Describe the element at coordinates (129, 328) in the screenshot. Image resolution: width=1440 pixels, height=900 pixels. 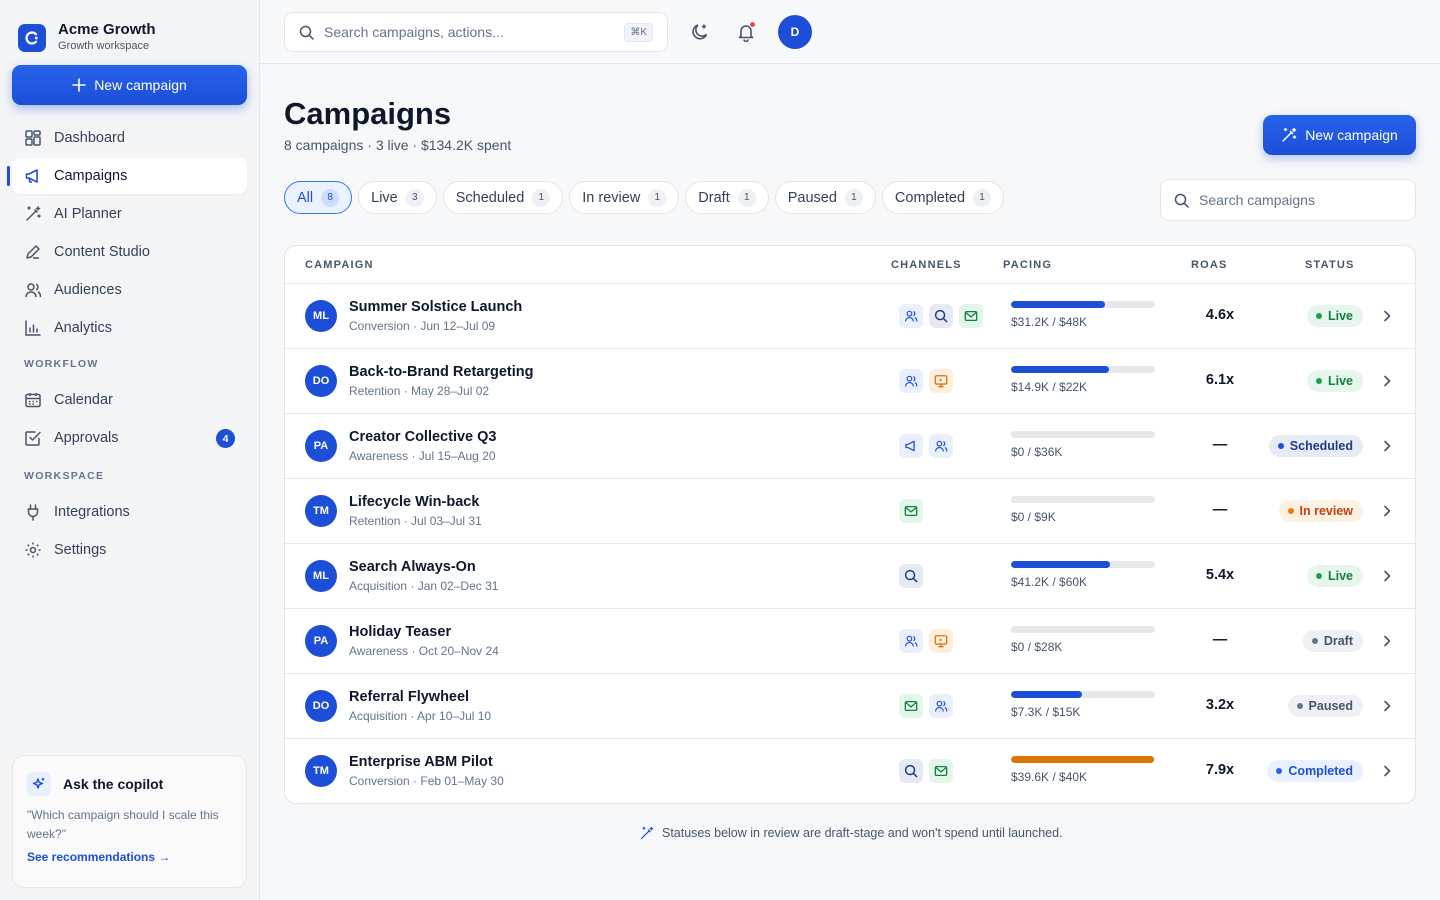
I see `sidebar-item-analytics: Analytics` at that location.